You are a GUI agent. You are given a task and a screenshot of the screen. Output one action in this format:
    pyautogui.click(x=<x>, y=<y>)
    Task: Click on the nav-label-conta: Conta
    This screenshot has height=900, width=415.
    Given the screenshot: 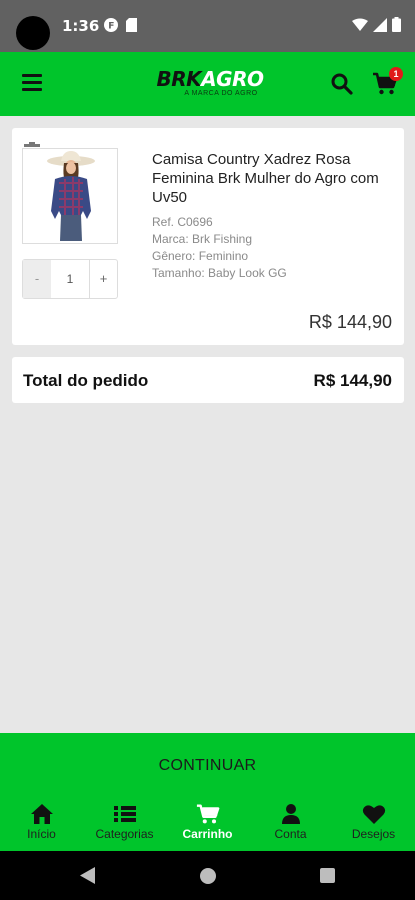 What is the action you would take?
    pyautogui.click(x=290, y=834)
    